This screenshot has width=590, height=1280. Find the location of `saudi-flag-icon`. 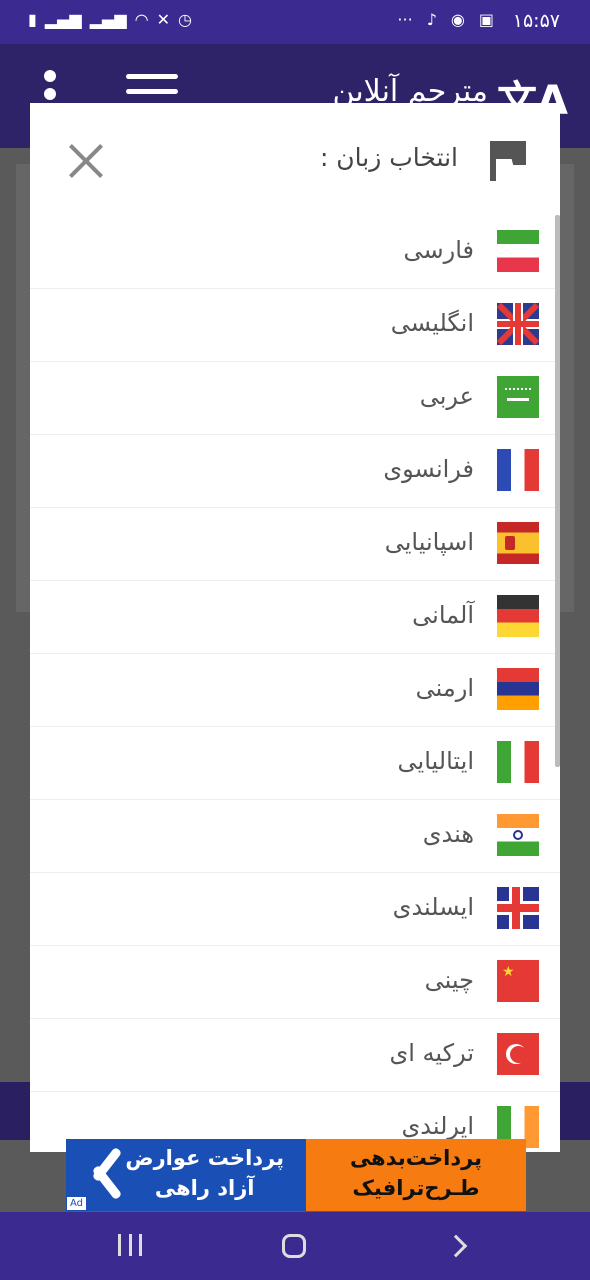

saudi-flag-icon is located at coordinates (518, 397).